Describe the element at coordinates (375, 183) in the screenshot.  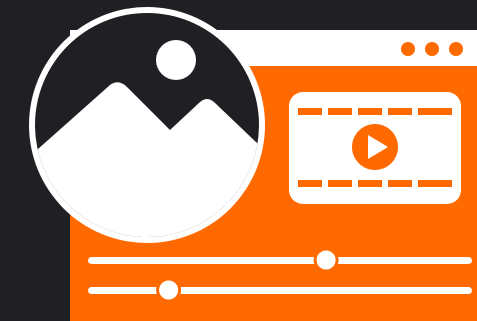
I see `film-strip-bottom` at that location.